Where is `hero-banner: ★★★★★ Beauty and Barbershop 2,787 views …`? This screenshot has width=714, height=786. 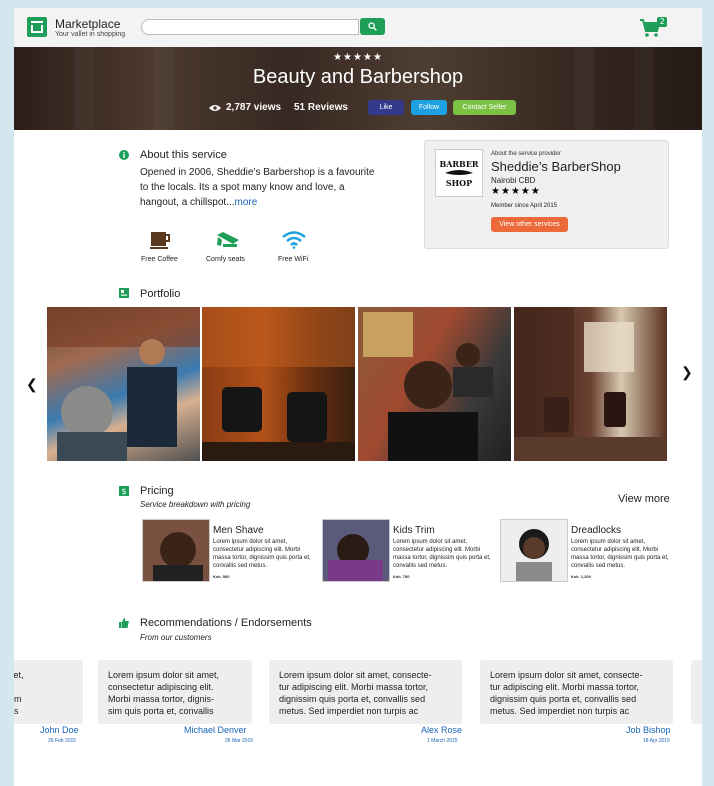
hero-banner: ★★★★★ Beauty and Barbershop 2,787 views … is located at coordinates (358, 88).